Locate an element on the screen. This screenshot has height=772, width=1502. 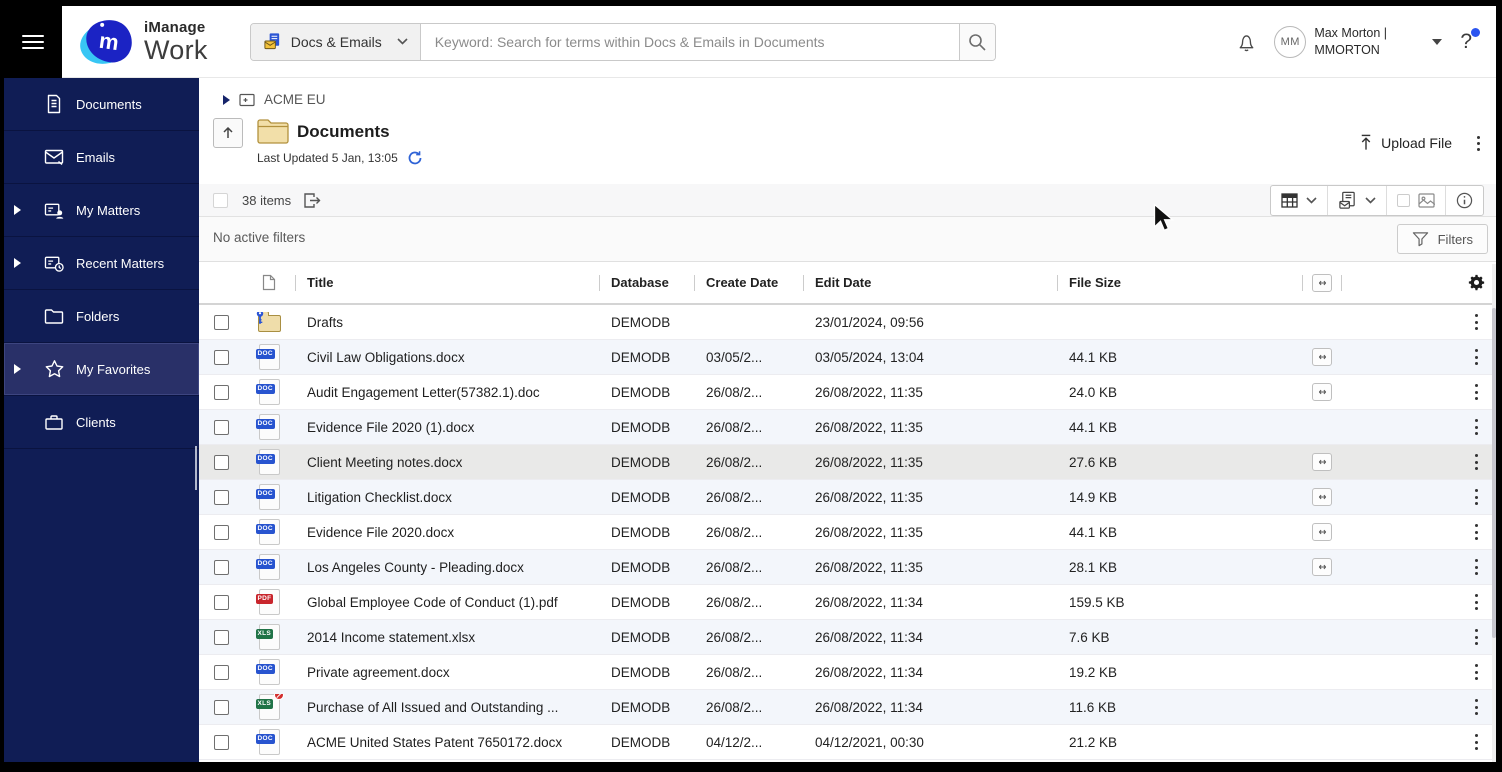
document-title: Evidence File 2020 (1).docx is located at coordinates (447, 427).